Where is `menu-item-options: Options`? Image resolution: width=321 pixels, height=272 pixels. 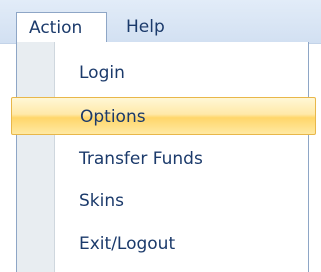 menu-item-options: Options is located at coordinates (163, 116).